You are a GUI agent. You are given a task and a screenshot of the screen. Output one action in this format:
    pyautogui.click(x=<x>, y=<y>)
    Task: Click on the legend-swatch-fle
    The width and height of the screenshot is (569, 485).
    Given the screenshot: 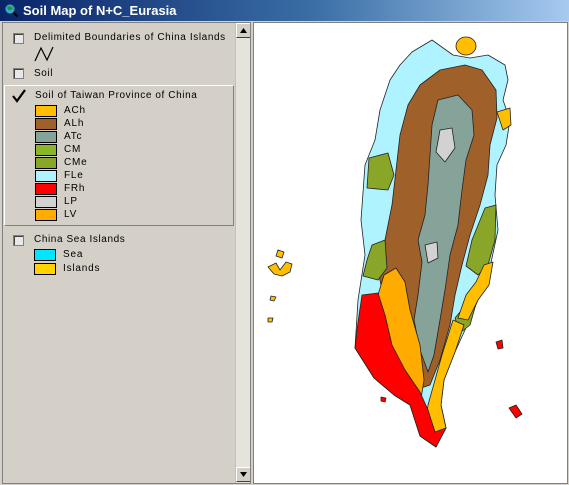 What is the action you would take?
    pyautogui.click(x=46, y=176)
    